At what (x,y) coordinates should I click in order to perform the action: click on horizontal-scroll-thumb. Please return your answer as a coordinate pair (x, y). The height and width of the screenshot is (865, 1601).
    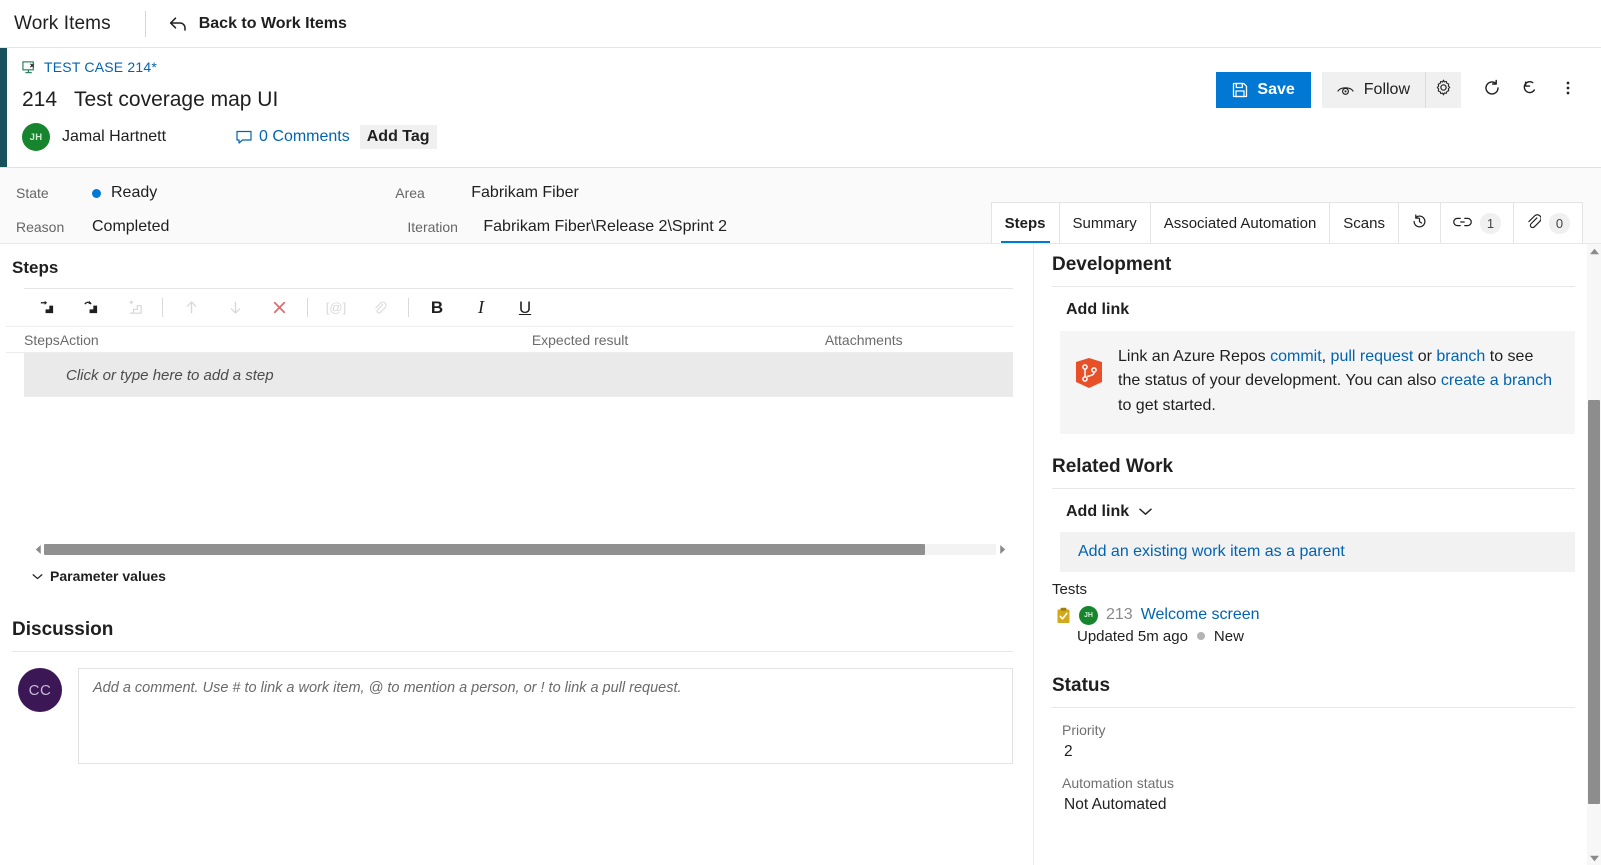
    Looking at the image, I should click on (484, 549).